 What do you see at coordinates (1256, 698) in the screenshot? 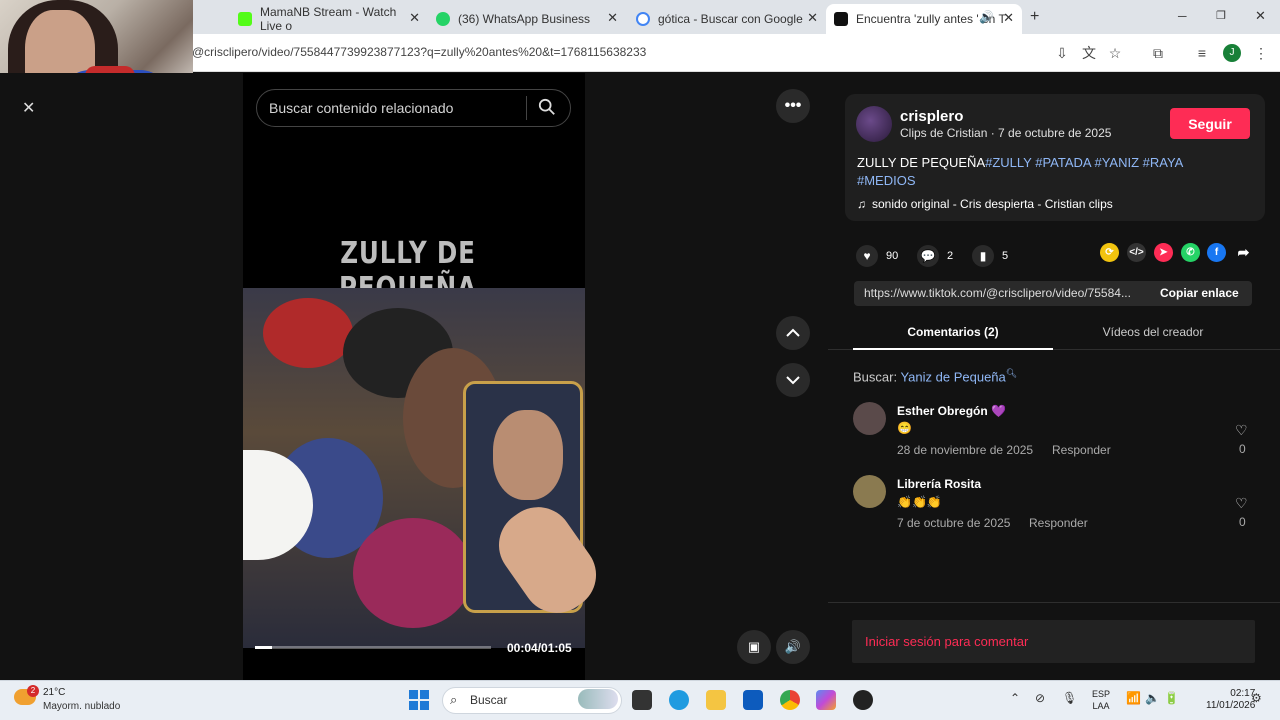
I see `settings-icon: ⚙` at bounding box center [1256, 698].